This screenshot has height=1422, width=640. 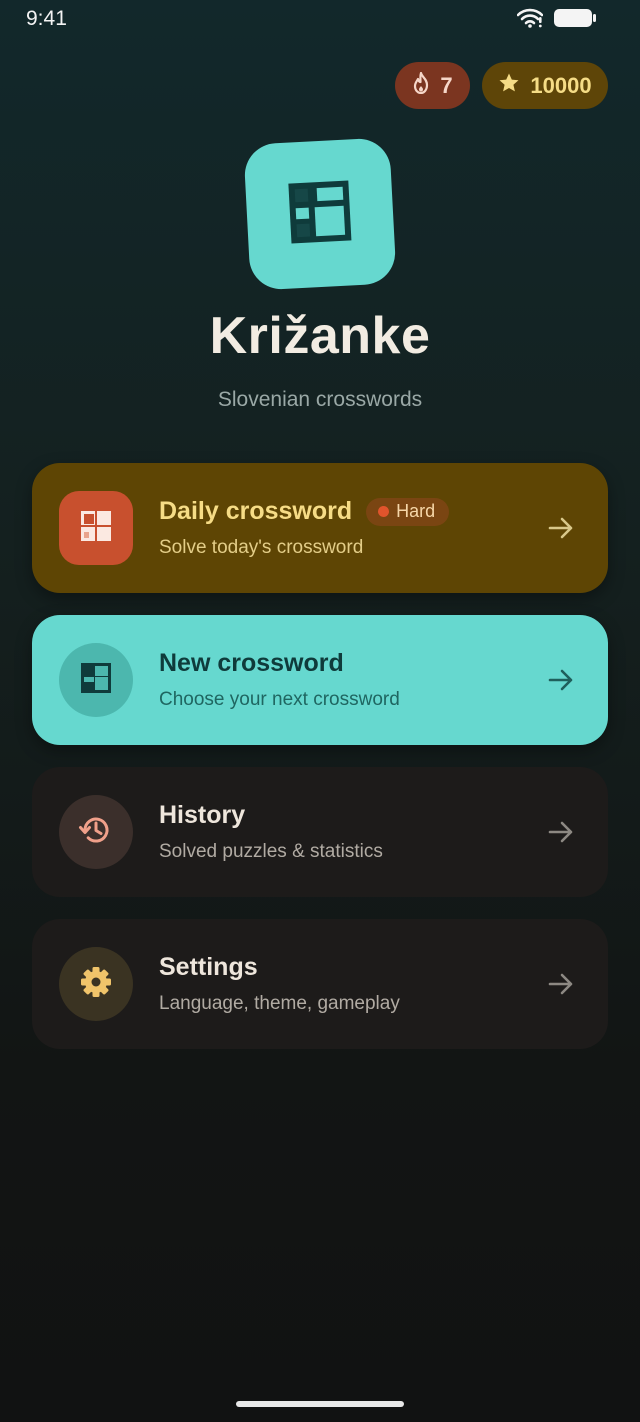 What do you see at coordinates (320, 1404) in the screenshot?
I see `home-indicator` at bounding box center [320, 1404].